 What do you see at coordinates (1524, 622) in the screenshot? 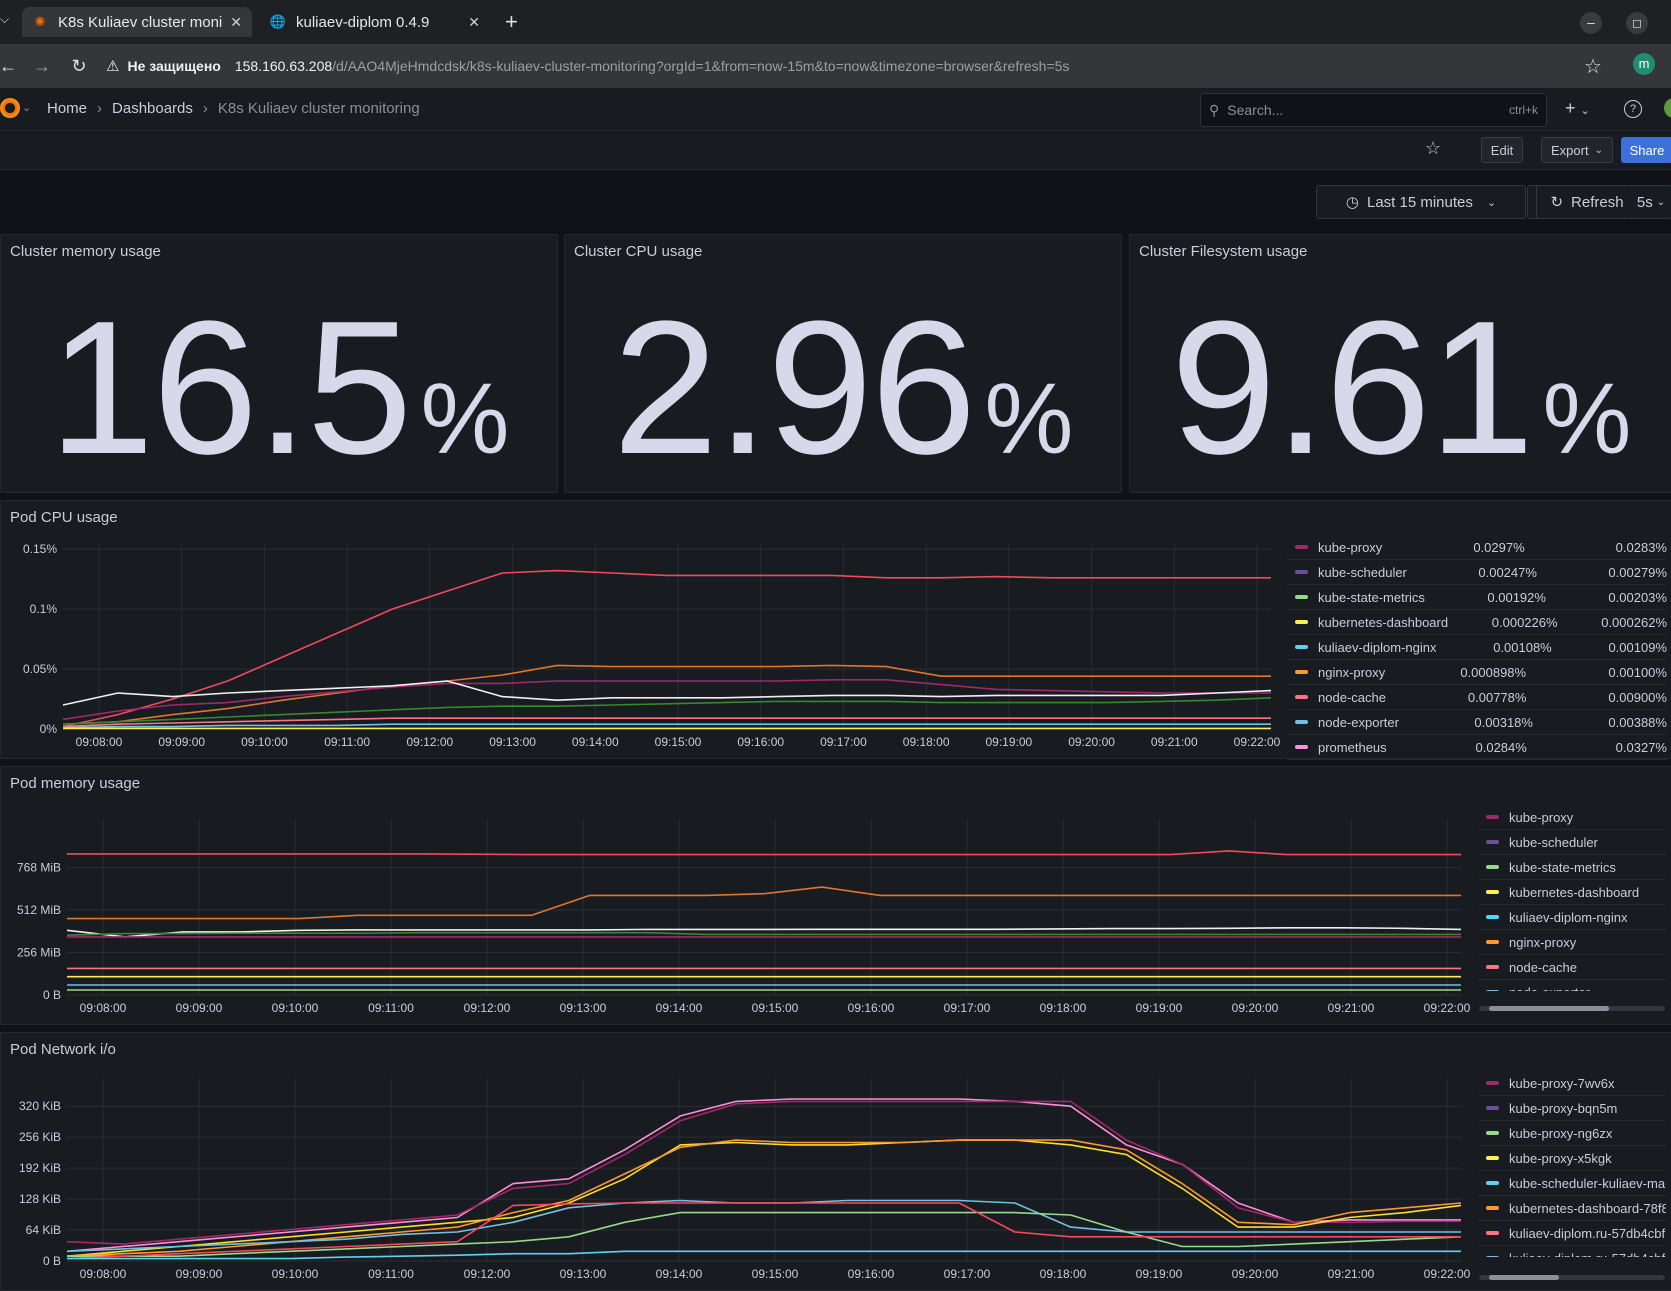
I see `legend-value-mean: 0.000226%` at bounding box center [1524, 622].